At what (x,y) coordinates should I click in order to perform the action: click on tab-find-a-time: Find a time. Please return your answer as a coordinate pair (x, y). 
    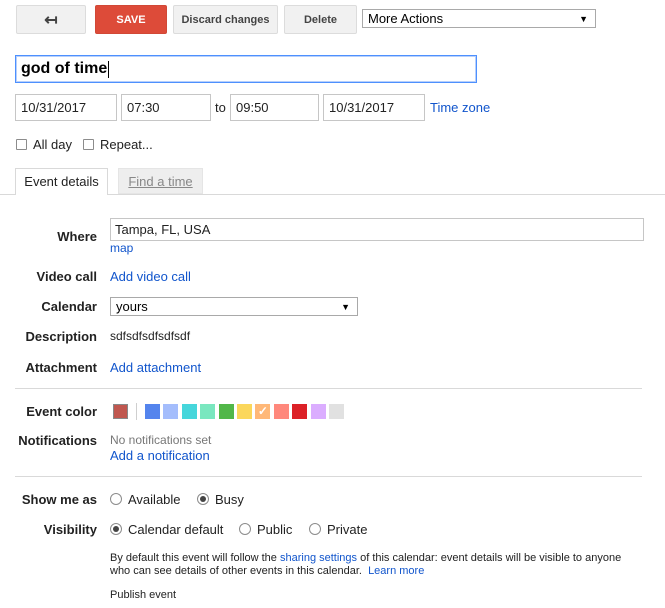
    Looking at the image, I should click on (160, 181).